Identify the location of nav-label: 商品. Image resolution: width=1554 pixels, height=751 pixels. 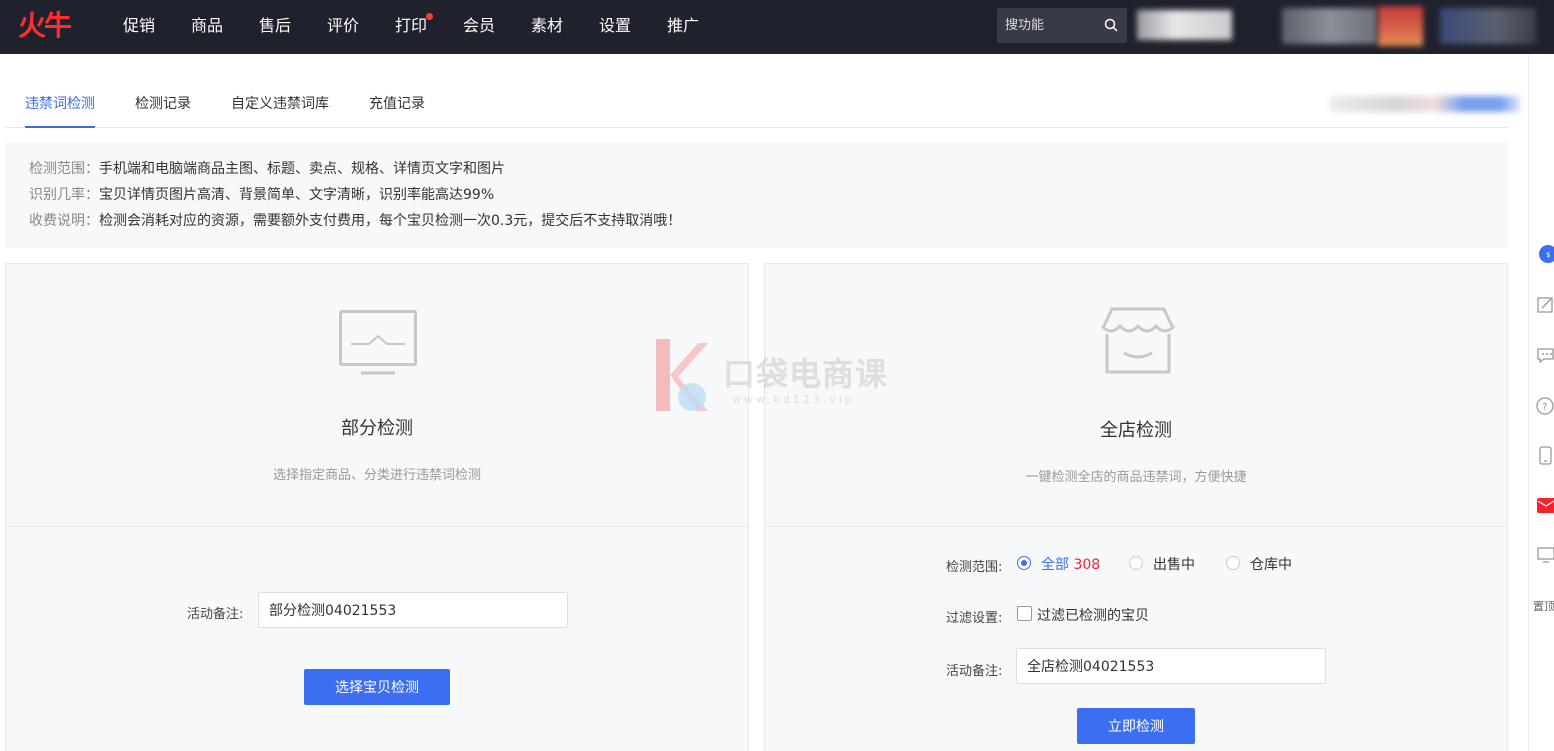
(206, 25).